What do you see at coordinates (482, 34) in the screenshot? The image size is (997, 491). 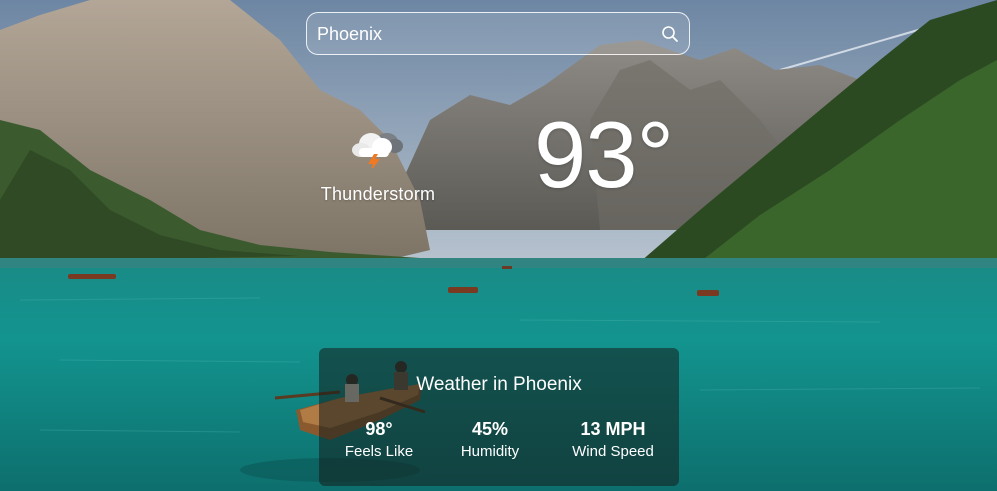 I see `search-input` at bounding box center [482, 34].